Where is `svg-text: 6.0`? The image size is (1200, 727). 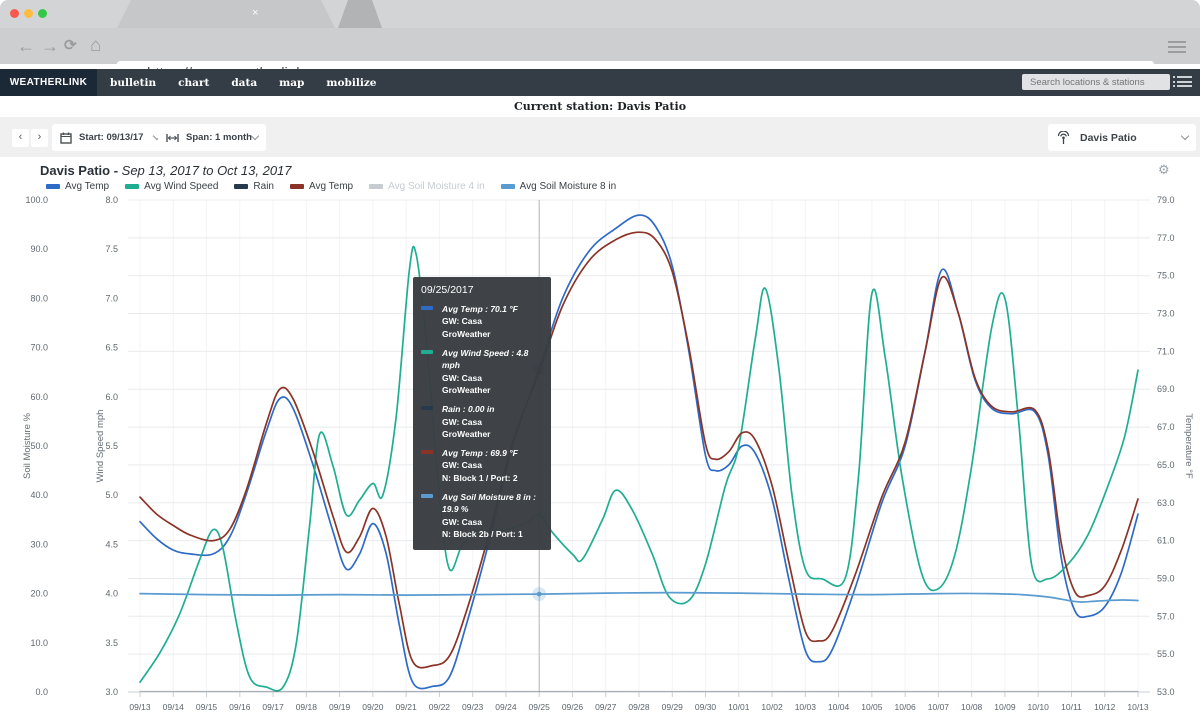 svg-text: 6.0 is located at coordinates (111, 397).